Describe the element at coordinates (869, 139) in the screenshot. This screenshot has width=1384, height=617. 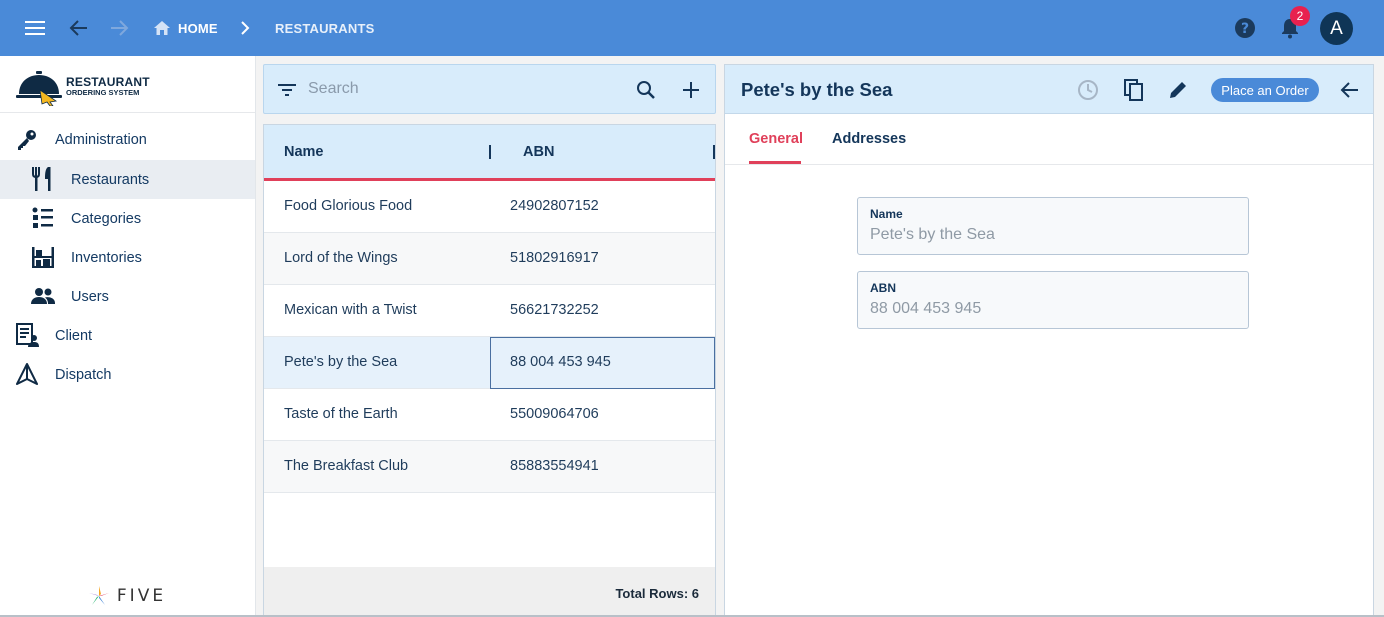
I see `tab-addresses: Addresses` at that location.